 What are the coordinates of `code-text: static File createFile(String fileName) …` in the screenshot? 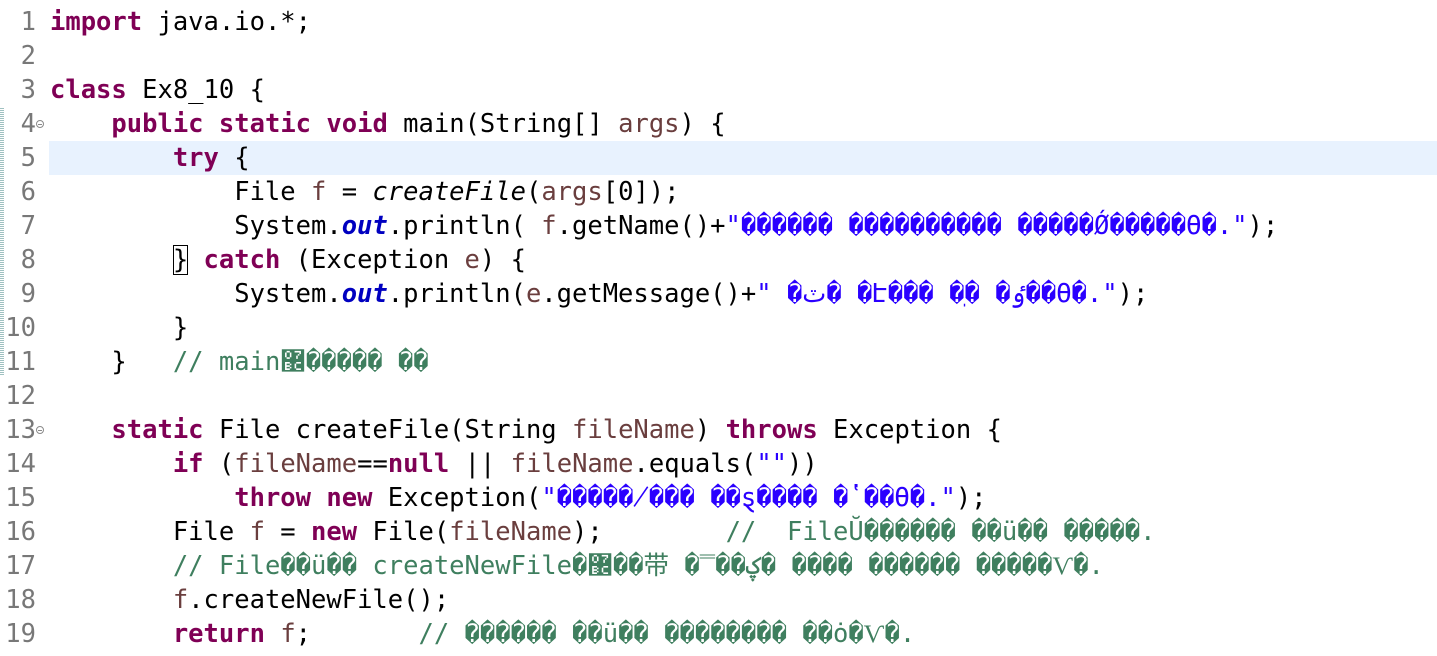 It's located at (526, 430).